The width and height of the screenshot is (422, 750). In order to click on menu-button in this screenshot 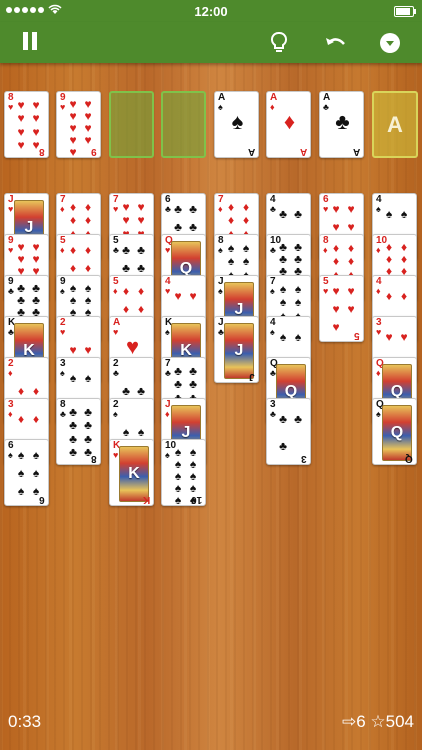, I will do `click(390, 43)`.